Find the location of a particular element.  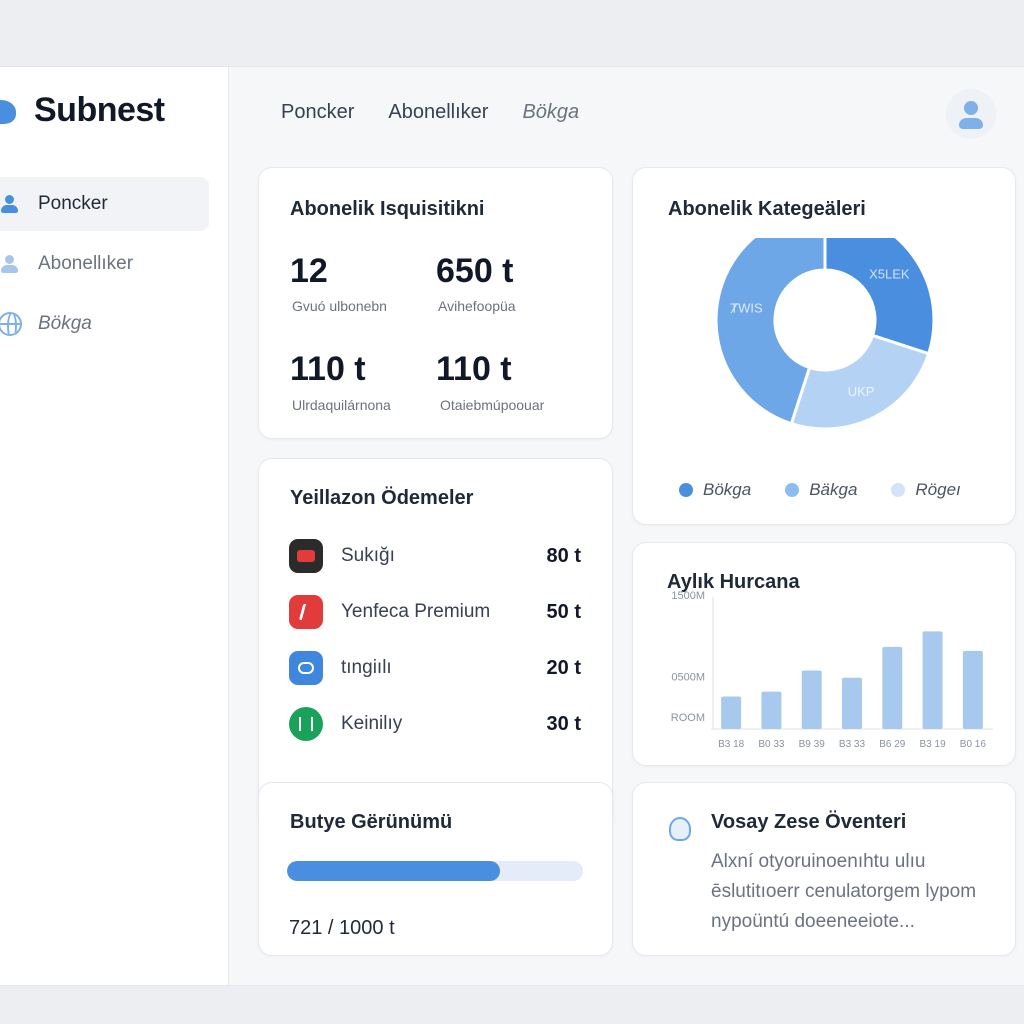

sidebar-item-poncker: Poncker is located at coordinates (104, 204).